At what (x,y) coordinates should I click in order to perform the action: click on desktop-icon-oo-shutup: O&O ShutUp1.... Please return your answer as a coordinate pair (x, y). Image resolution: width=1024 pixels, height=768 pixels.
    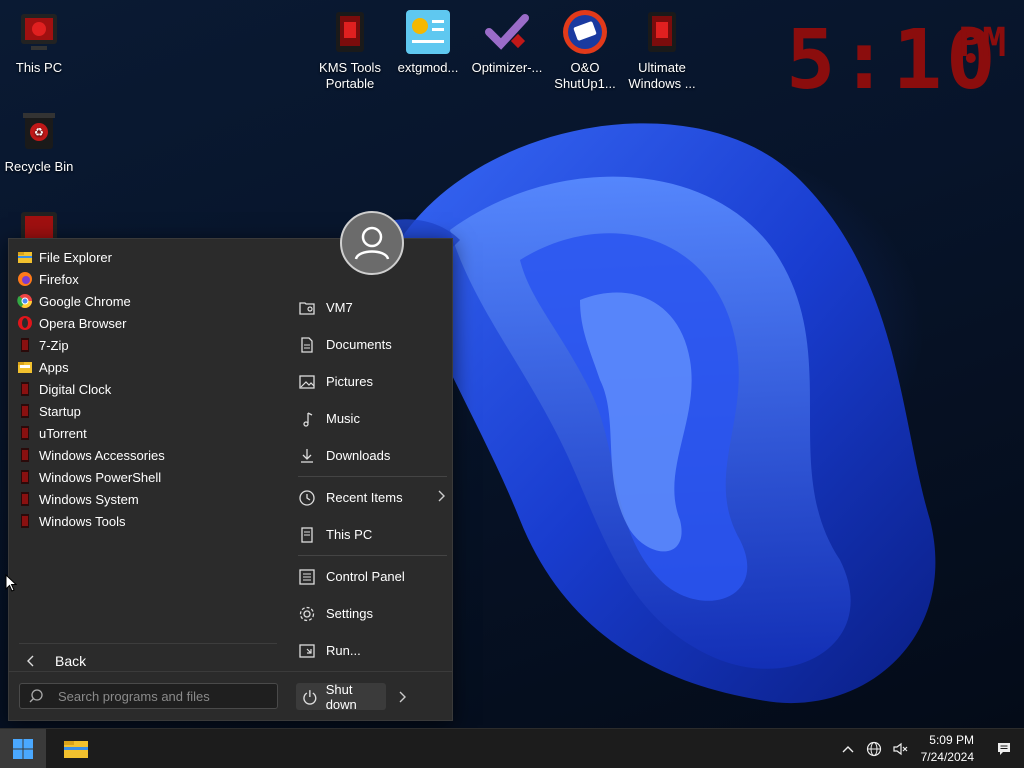
    Looking at the image, I should click on (585, 50).